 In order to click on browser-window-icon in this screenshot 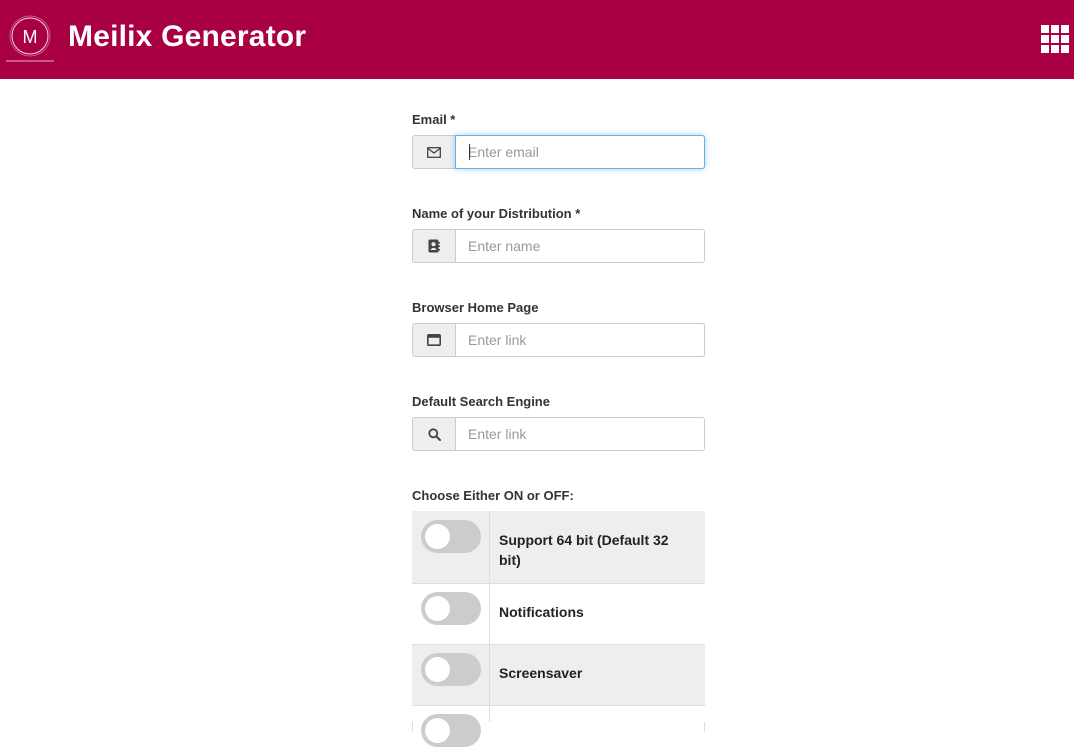, I will do `click(433, 340)`.